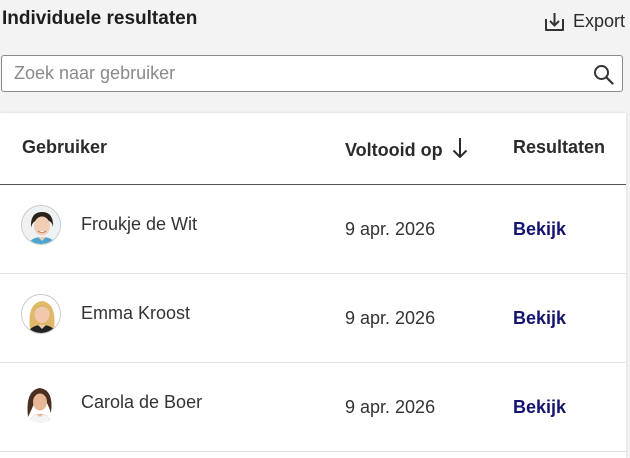 The height and width of the screenshot is (458, 630). I want to click on page-title: Individuele resultaten, so click(100, 18).